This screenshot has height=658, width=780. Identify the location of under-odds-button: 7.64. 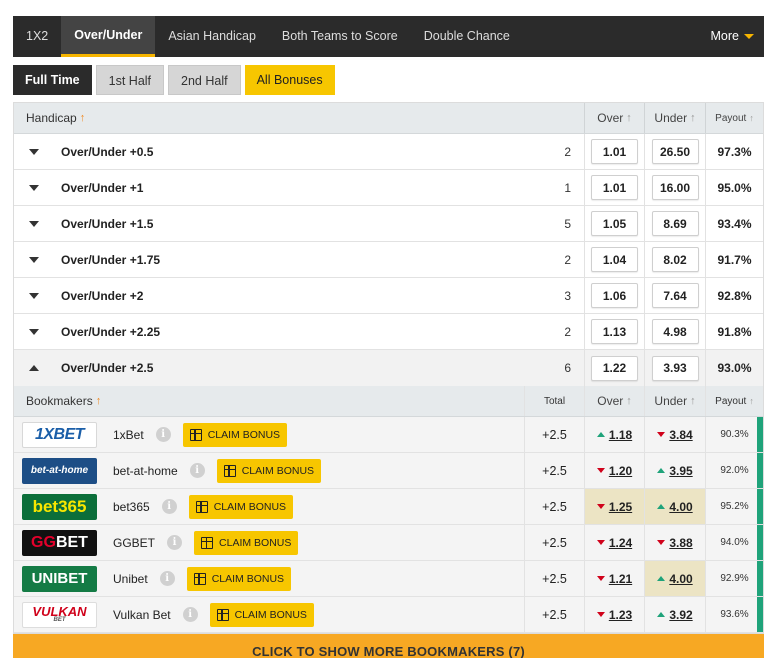
(675, 295).